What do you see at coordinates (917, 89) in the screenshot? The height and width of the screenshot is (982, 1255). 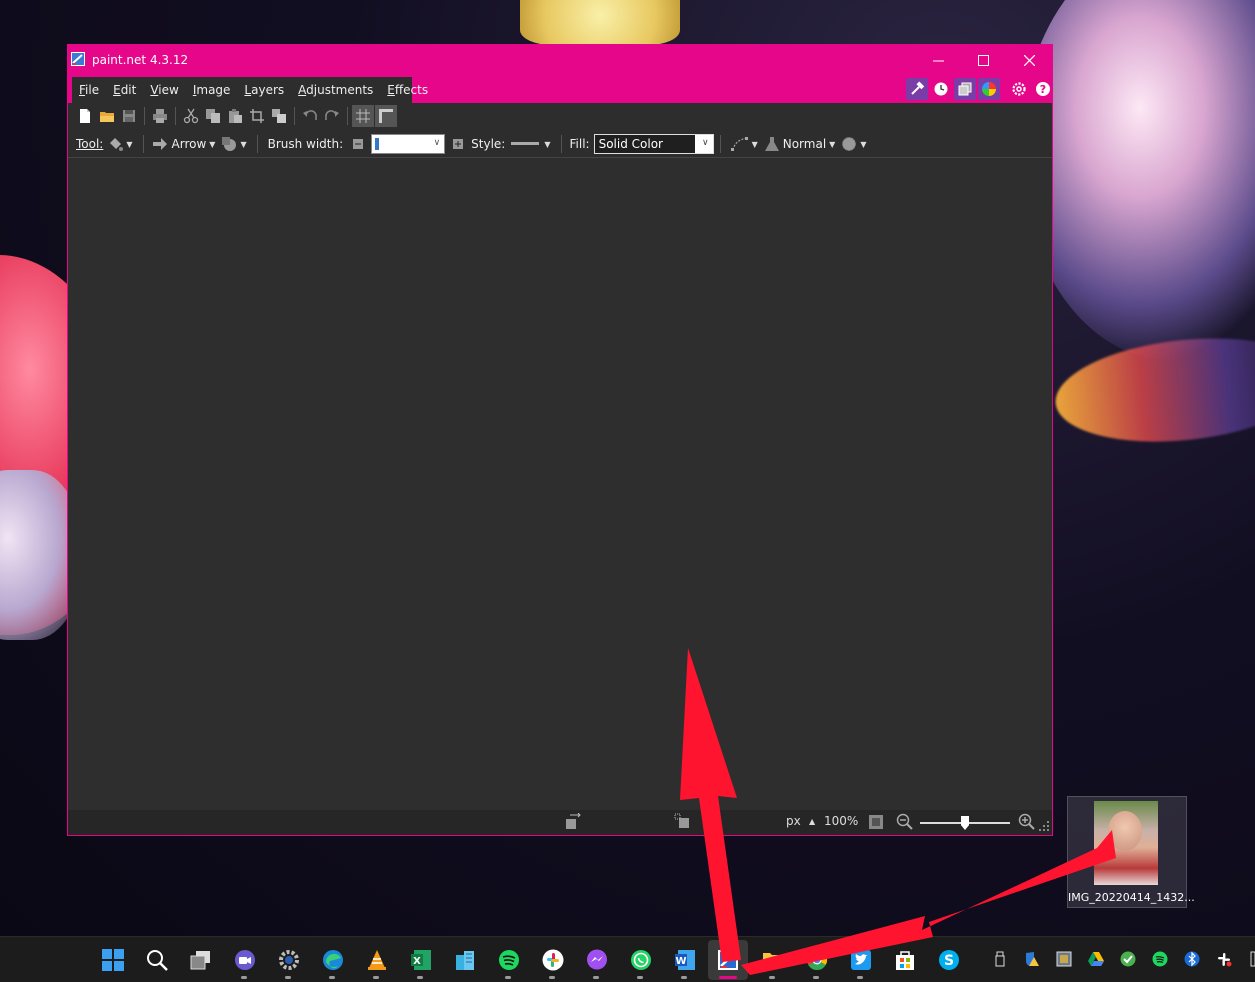 I see `tools-window-button` at bounding box center [917, 89].